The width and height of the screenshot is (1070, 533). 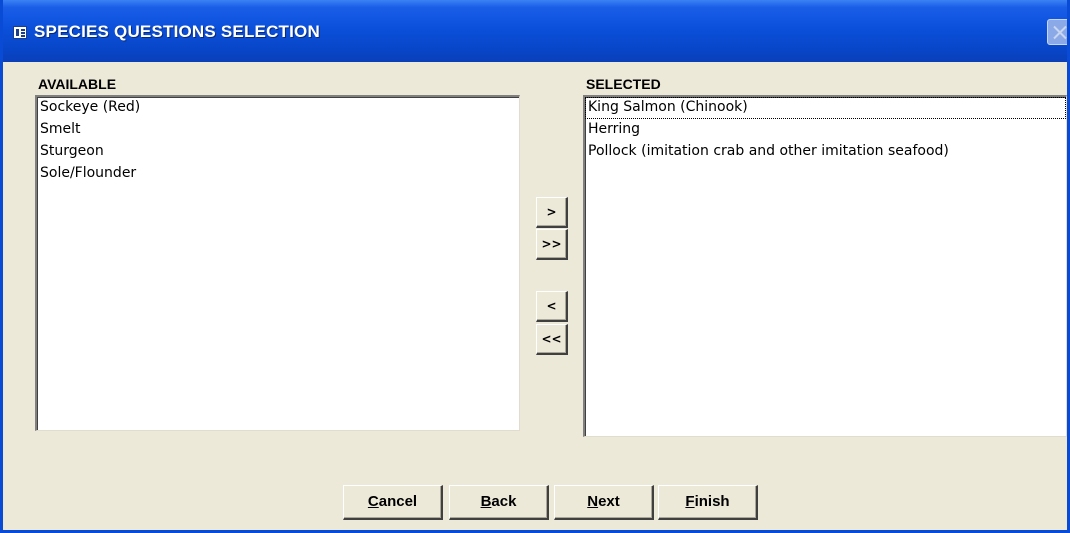 What do you see at coordinates (278, 152) in the screenshot?
I see `list-item: Sturgeon` at bounding box center [278, 152].